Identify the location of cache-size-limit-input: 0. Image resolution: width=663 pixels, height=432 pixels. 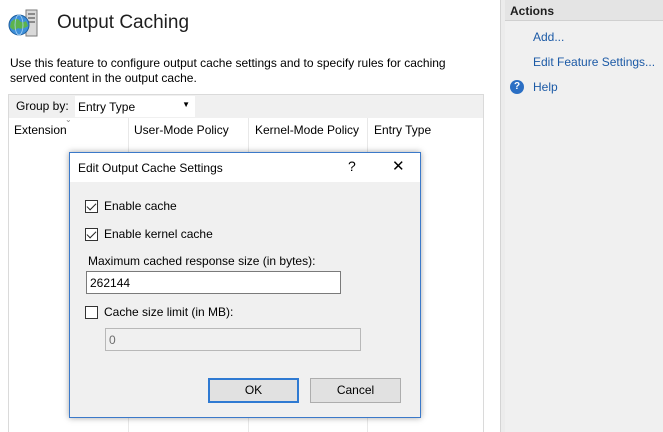
(233, 339).